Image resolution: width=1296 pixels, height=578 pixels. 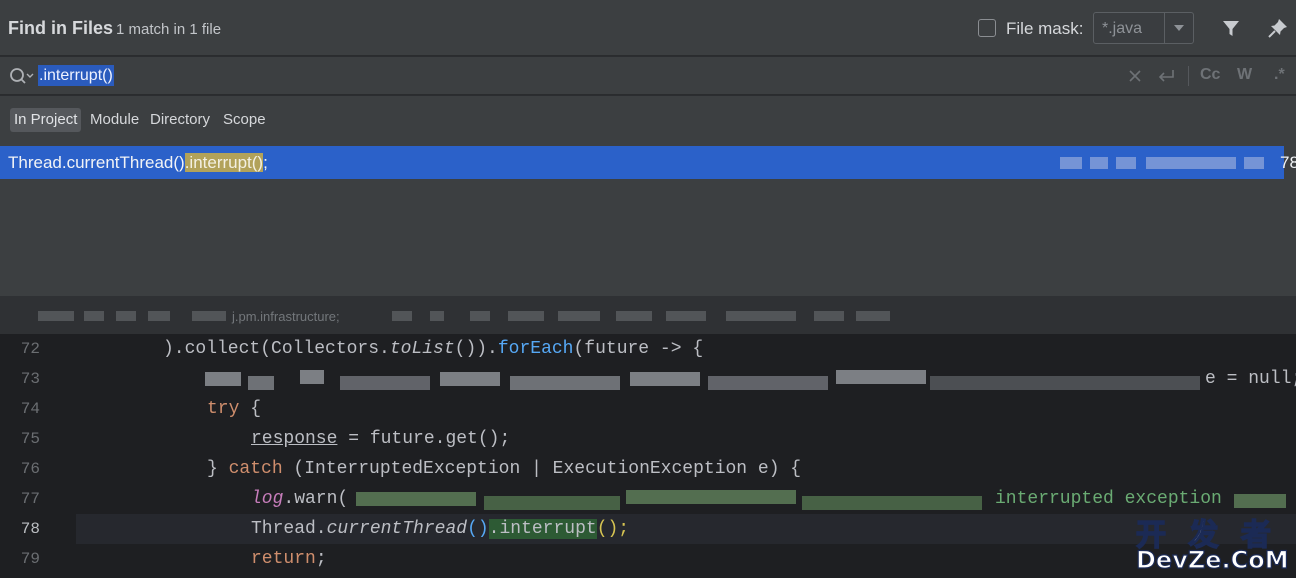 What do you see at coordinates (1278, 28) in the screenshot?
I see `pin-icon` at bounding box center [1278, 28].